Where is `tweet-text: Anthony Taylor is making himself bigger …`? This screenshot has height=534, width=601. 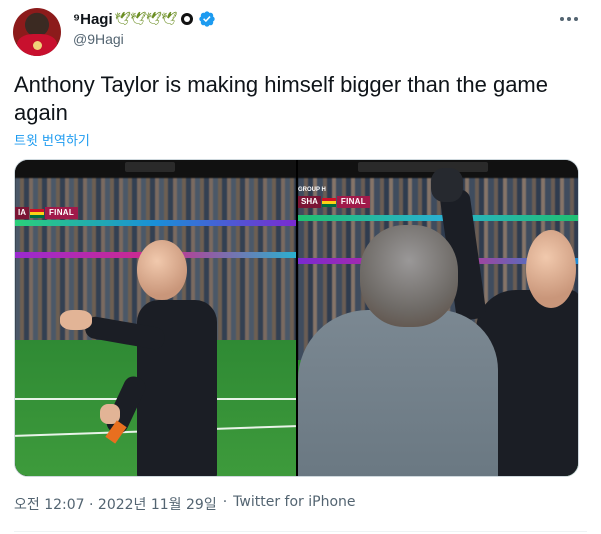
tweet-text: Anthony Taylor is making himself bigger … is located at coordinates (281, 98).